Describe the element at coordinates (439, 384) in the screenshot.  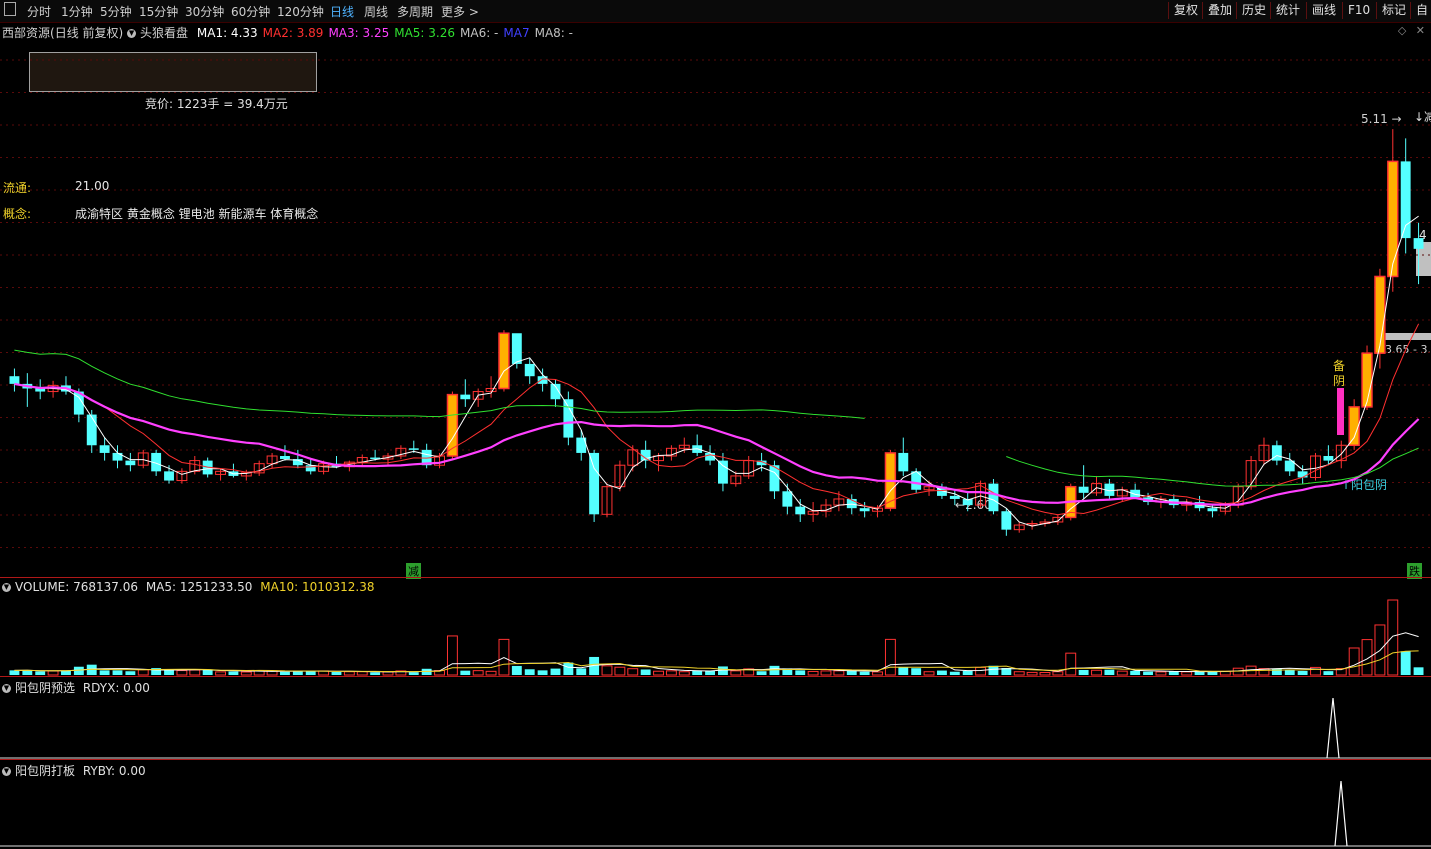
I see `ma5-line` at that location.